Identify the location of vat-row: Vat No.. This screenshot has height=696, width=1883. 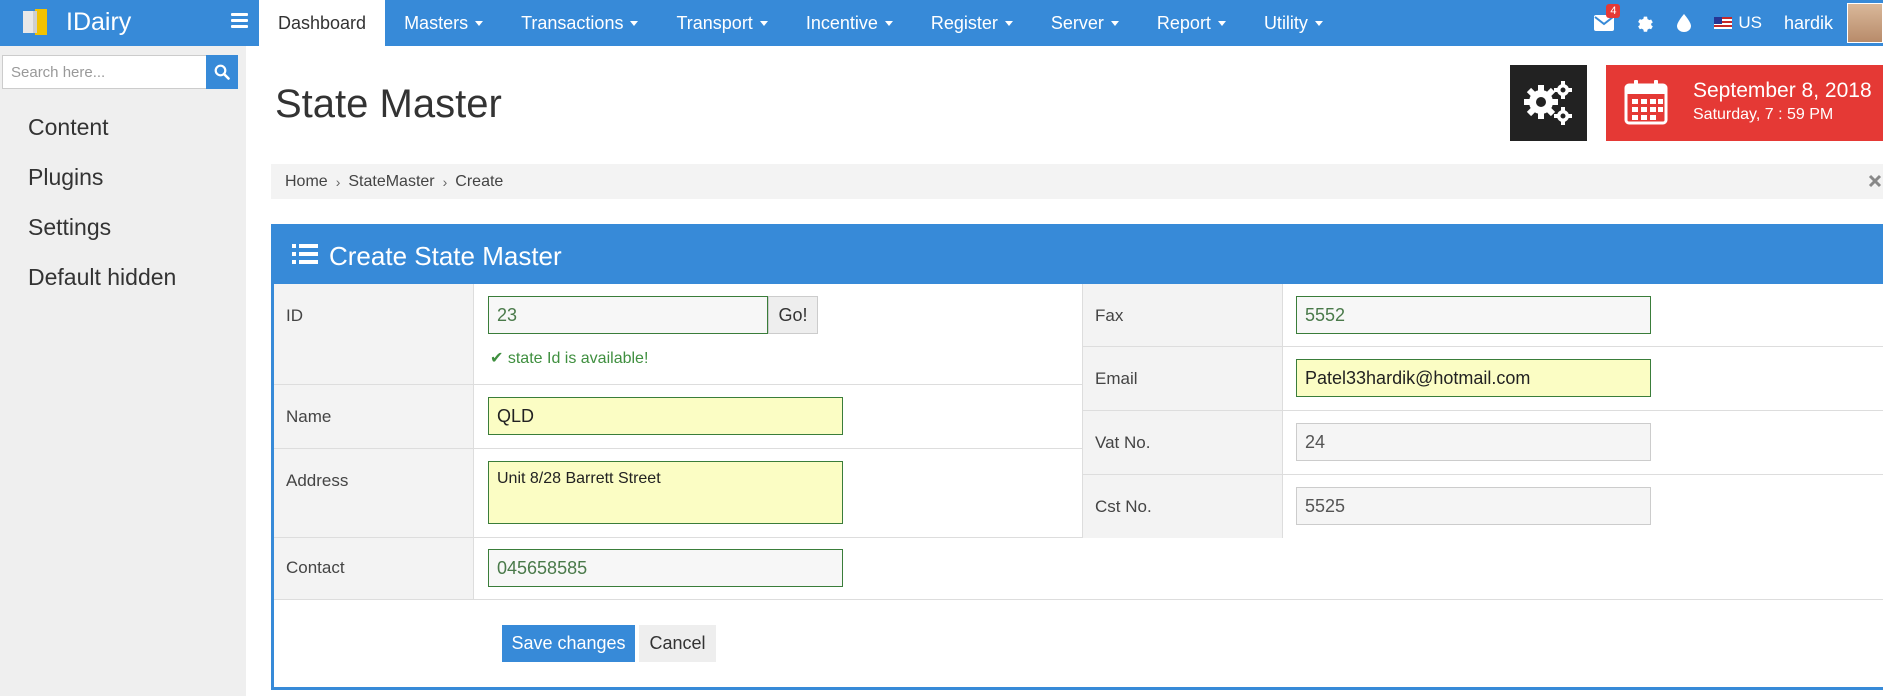
(1482, 443).